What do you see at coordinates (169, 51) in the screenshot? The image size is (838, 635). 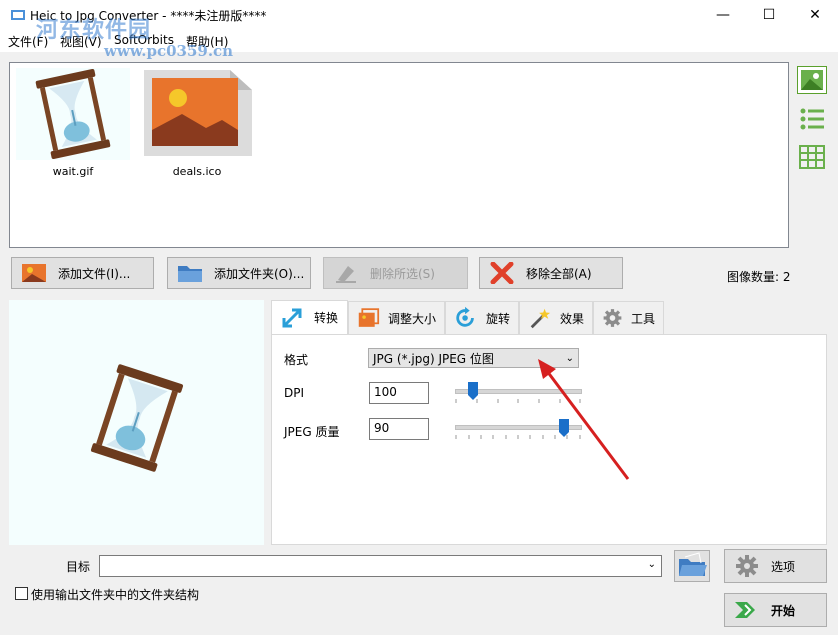 I see `watermark-url: www.pc0359.cn` at bounding box center [169, 51].